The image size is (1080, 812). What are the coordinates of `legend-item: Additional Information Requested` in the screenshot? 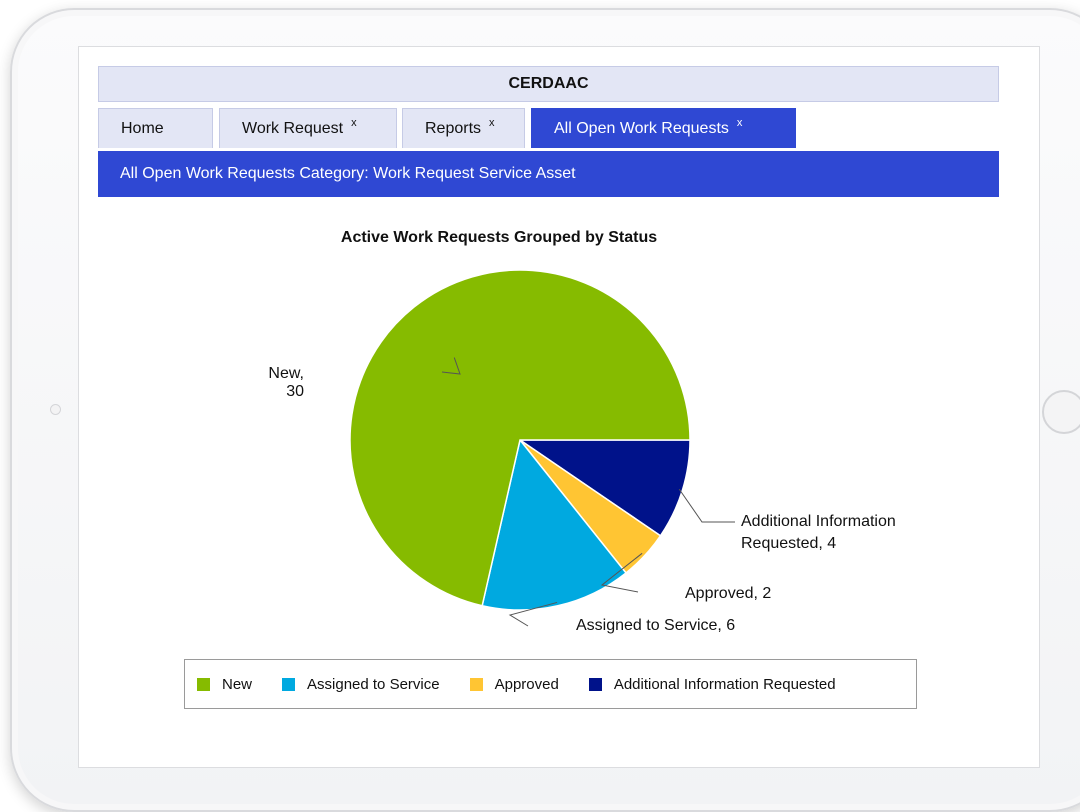 It's located at (712, 684).